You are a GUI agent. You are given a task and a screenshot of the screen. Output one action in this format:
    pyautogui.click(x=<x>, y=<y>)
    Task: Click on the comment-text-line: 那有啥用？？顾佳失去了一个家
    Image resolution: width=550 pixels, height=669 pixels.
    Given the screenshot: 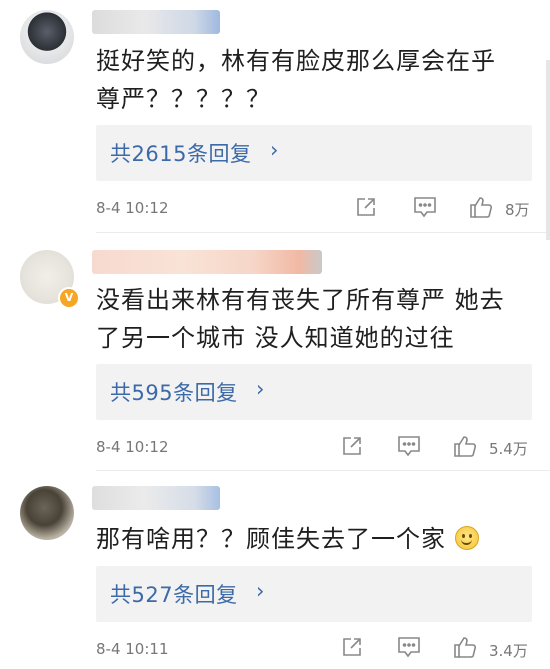 What is the action you would take?
    pyautogui.click(x=271, y=539)
    